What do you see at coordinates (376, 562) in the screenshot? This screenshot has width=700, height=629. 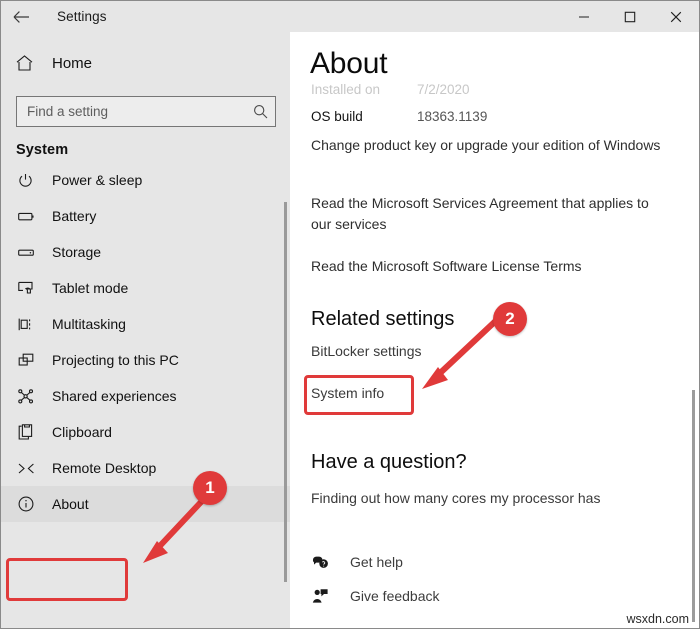 I see `get-help-label: Get help` at bounding box center [376, 562].